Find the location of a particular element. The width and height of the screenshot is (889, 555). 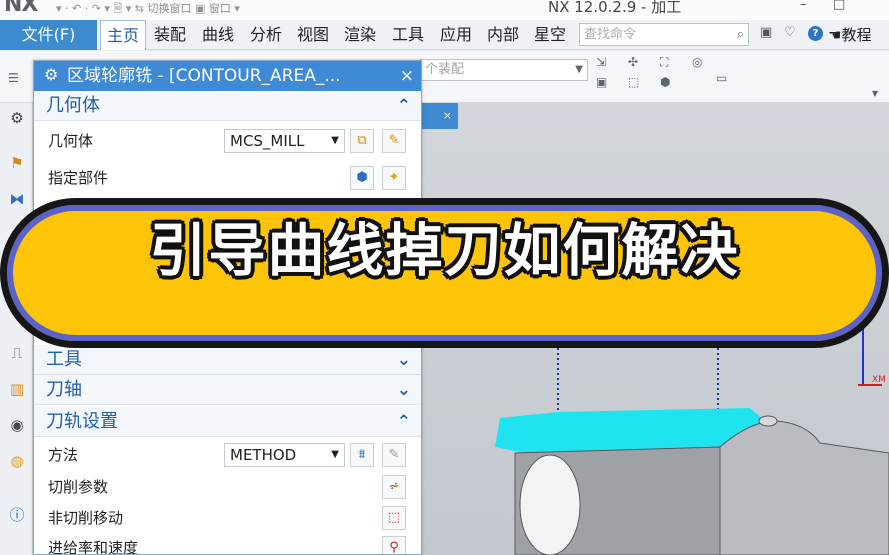

tab-home: 主页 is located at coordinates (123, 35).